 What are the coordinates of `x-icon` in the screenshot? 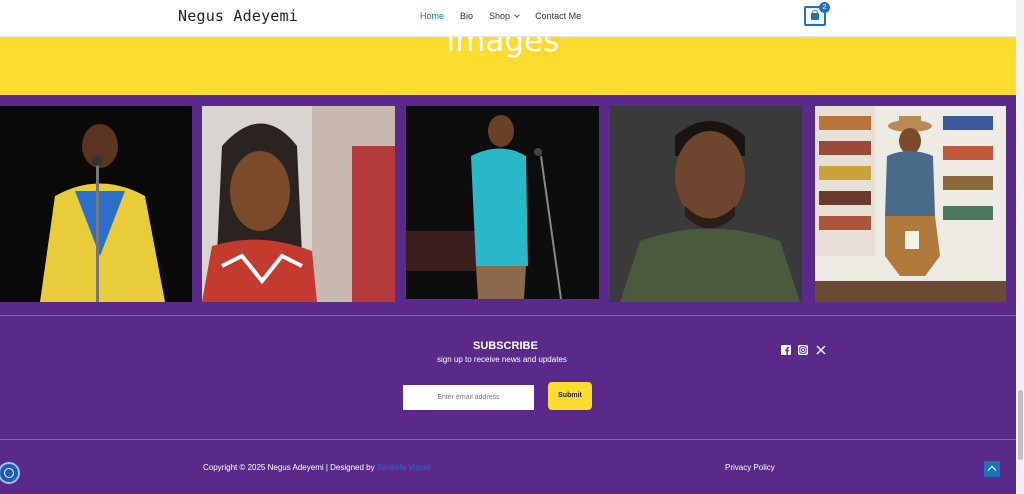 It's located at (821, 348).